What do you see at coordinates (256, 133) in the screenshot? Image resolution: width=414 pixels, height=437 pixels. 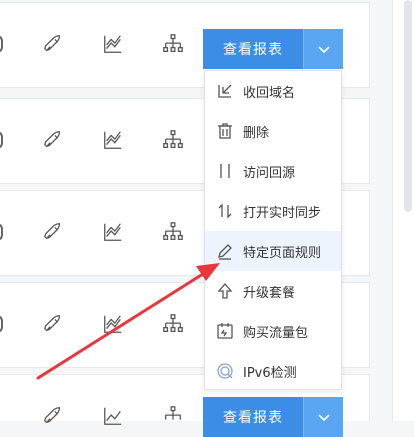 I see `menu-item-label: 删除` at bounding box center [256, 133].